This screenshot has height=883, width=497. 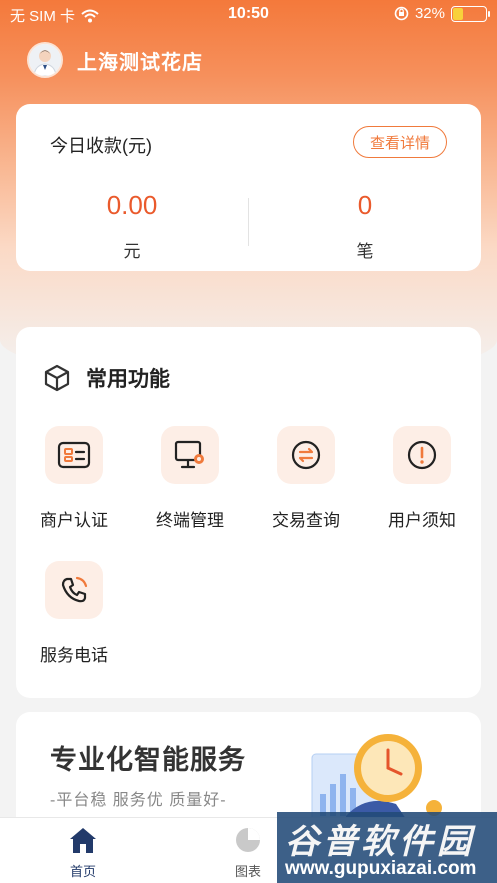 I want to click on pie-chart-icon, so click(x=248, y=840).